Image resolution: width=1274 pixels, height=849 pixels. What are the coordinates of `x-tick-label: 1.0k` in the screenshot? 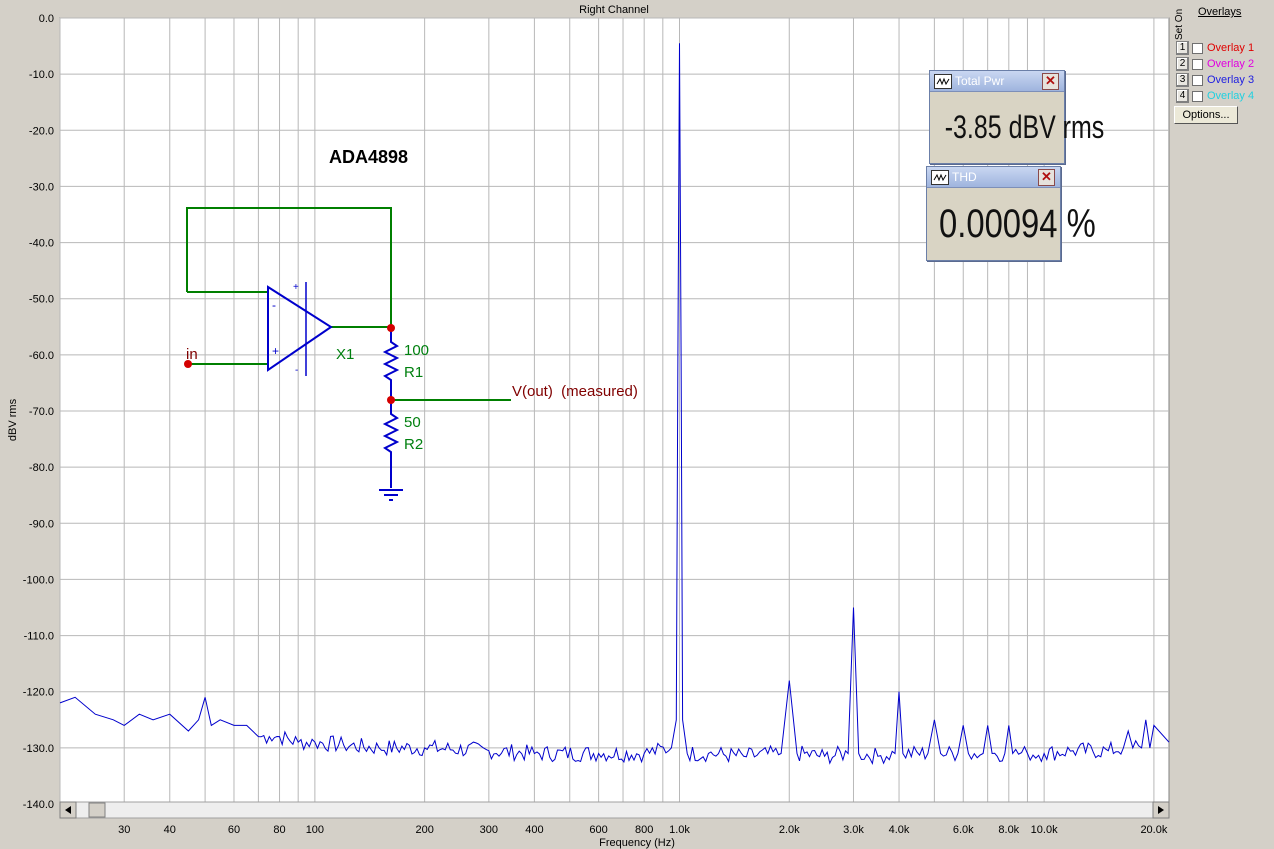 It's located at (679, 830).